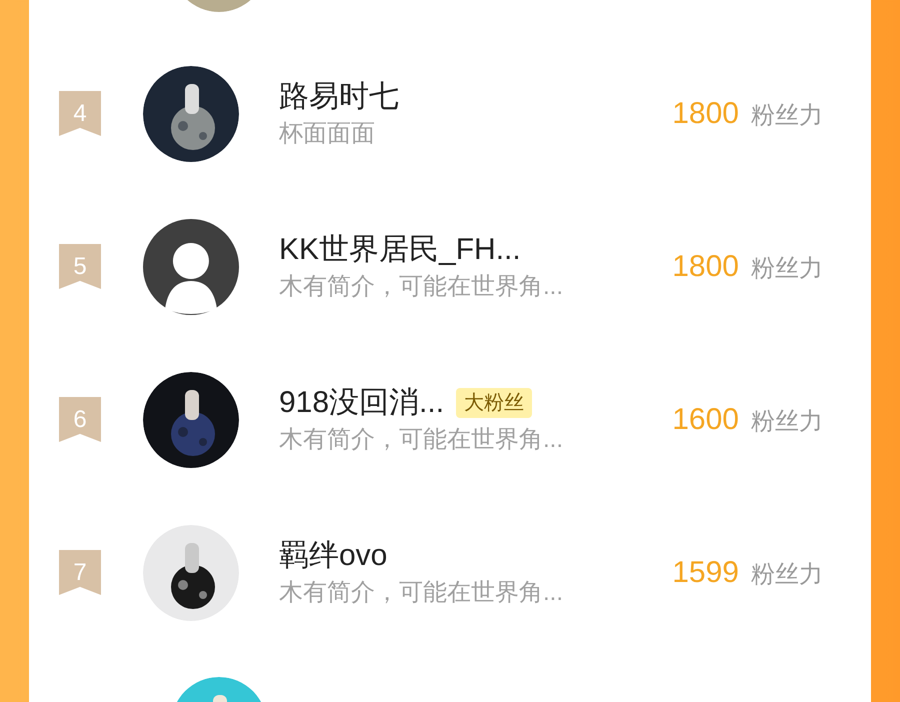  I want to click on rank-ribbon: 6, so click(80, 419).